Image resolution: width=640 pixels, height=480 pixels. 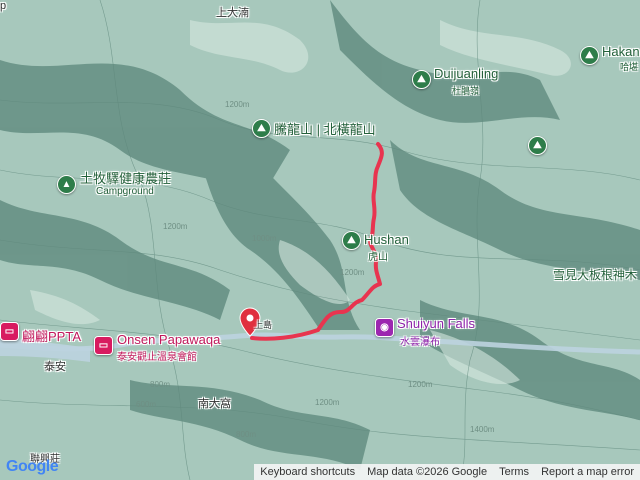 What do you see at coordinates (621, 51) in the screenshot?
I see `poi-label-hakan-en: Hakan` at bounding box center [621, 51].